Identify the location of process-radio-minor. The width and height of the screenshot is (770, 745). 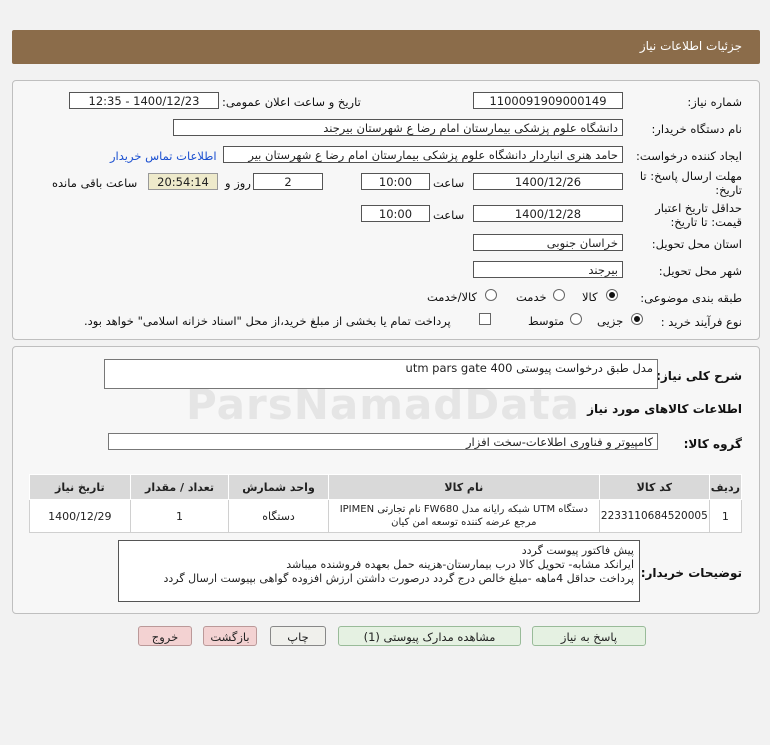
(637, 319).